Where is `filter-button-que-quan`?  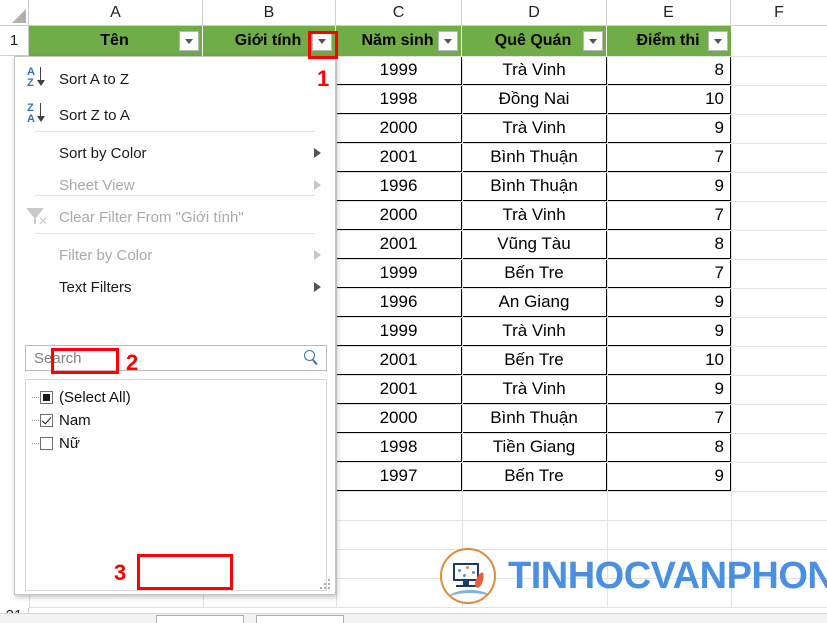
filter-button-que-quan is located at coordinates (593, 41).